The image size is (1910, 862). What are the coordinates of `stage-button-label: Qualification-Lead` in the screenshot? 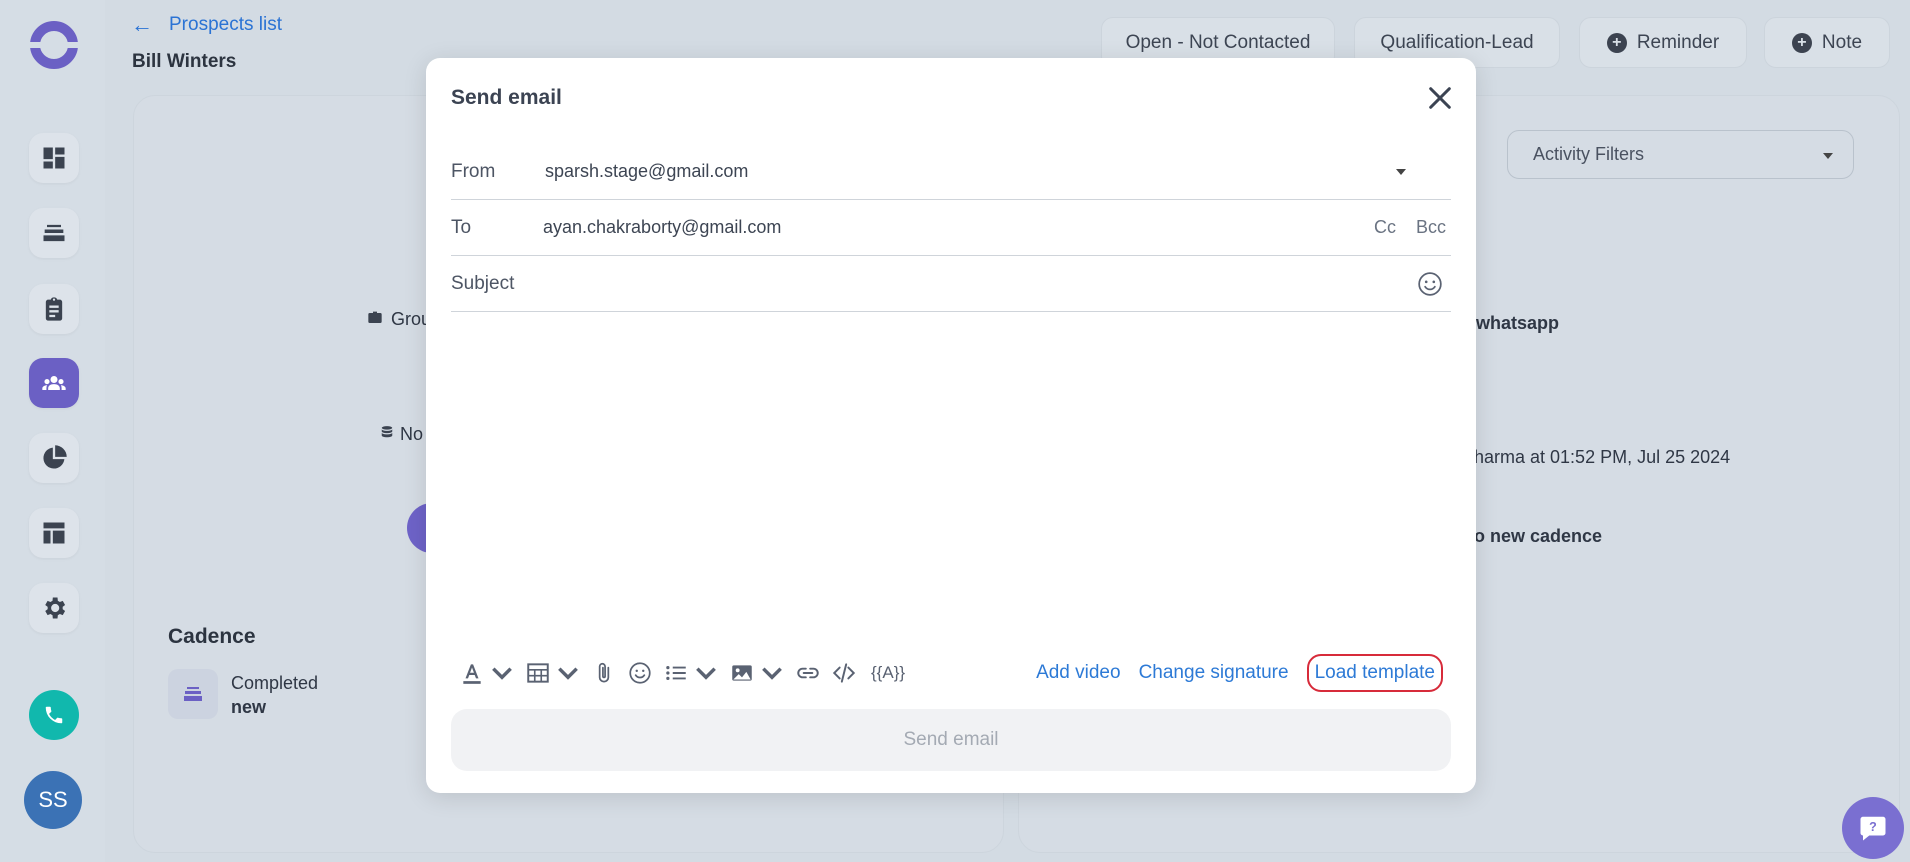 It's located at (1457, 42).